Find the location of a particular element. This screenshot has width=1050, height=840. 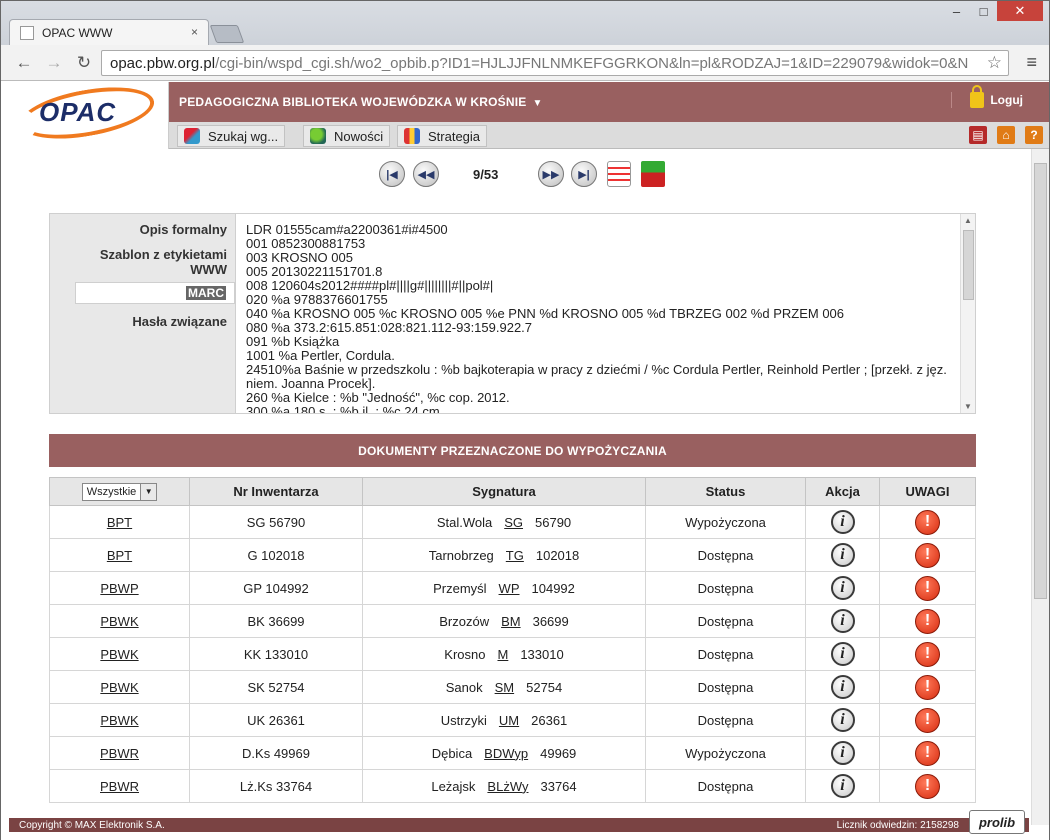

marc-scrollbar: ▲ ▼ is located at coordinates (967, 313).